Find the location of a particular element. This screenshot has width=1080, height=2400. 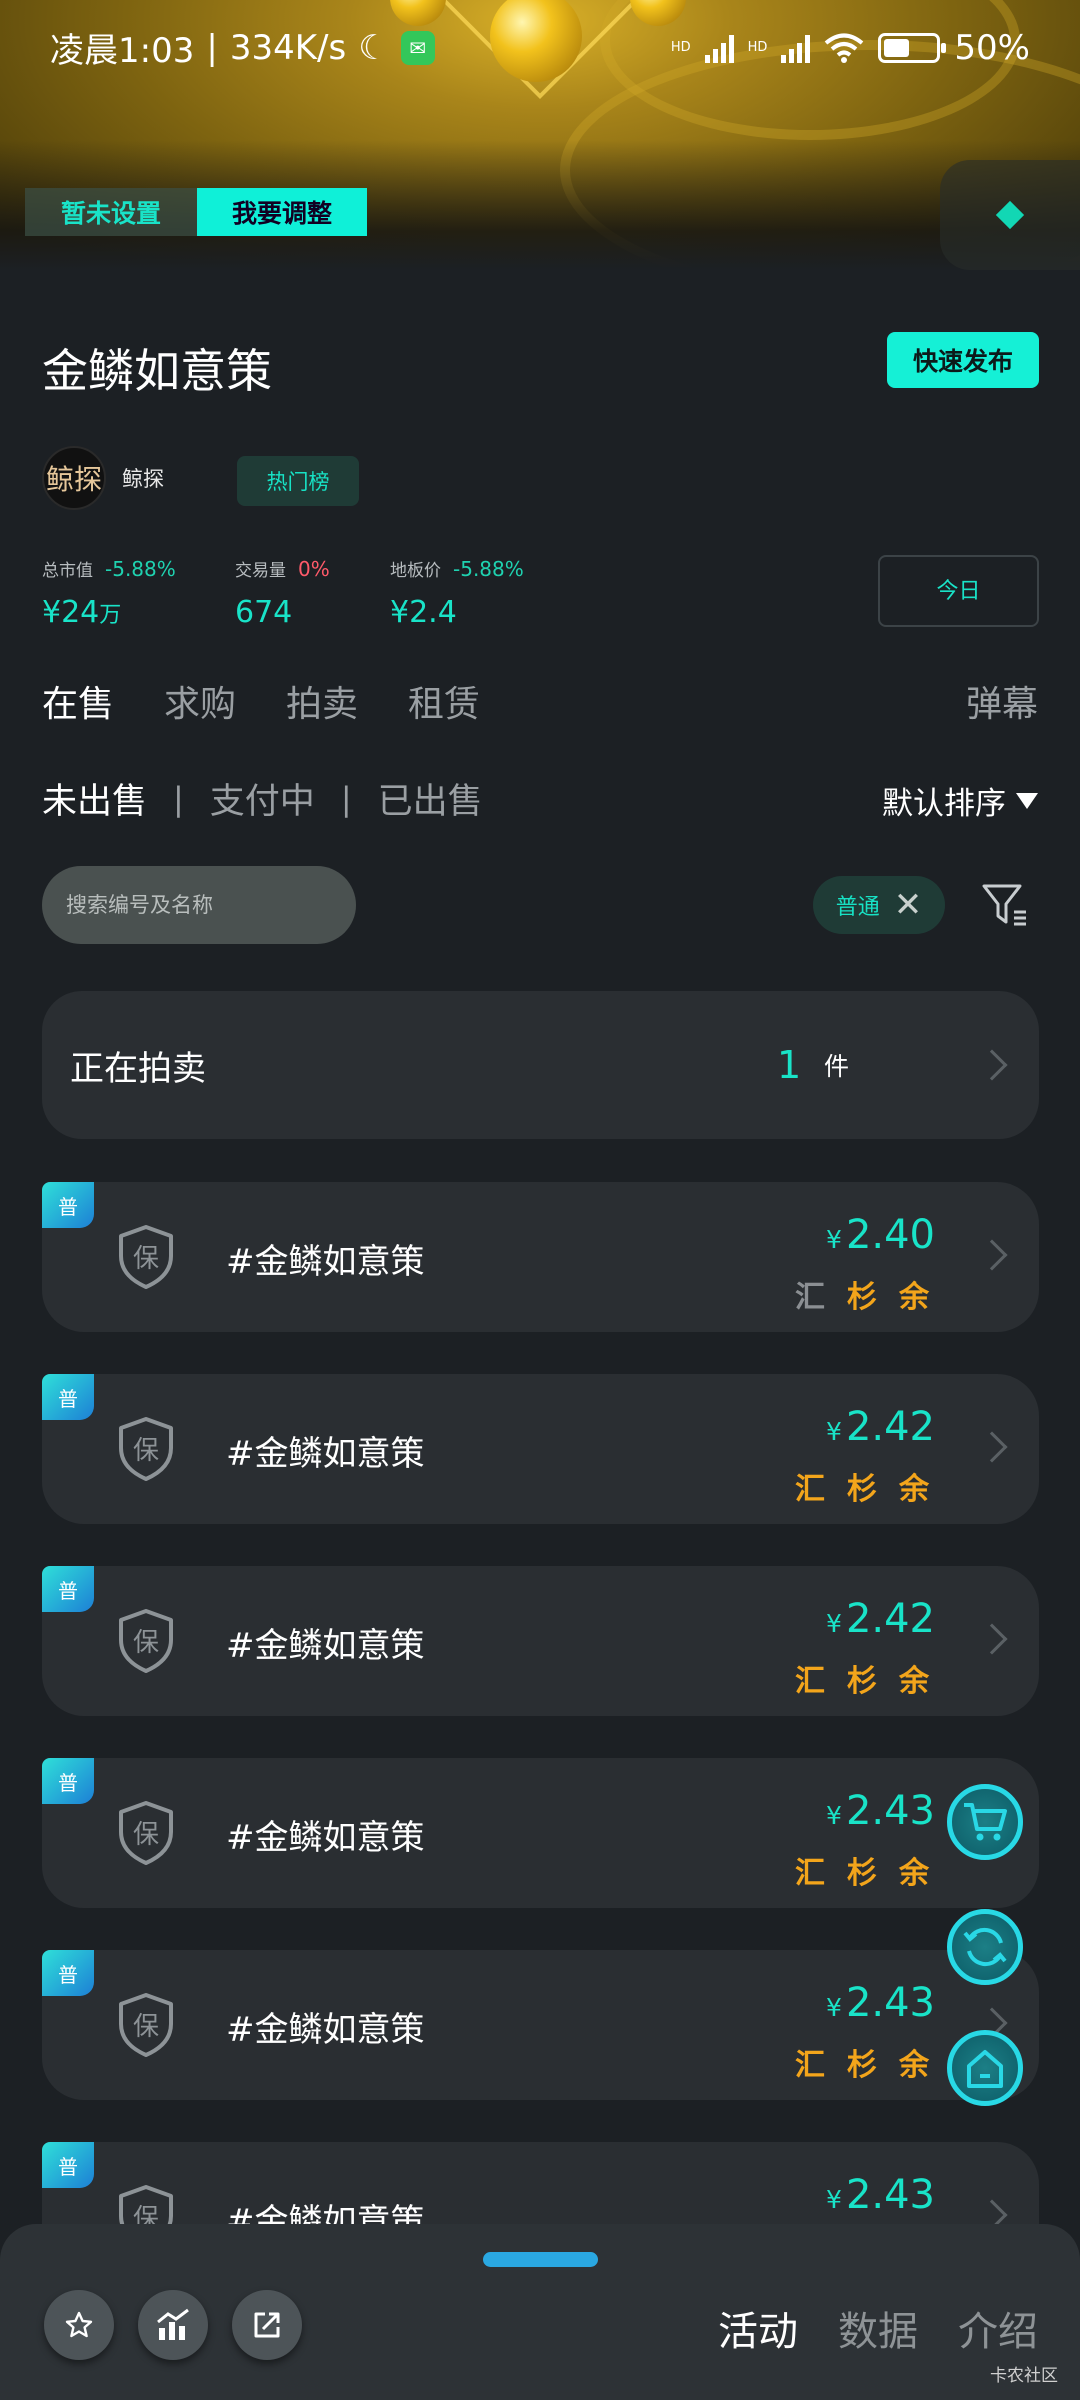

brand-row: 鲸探 鲸探 is located at coordinates (103, 478).